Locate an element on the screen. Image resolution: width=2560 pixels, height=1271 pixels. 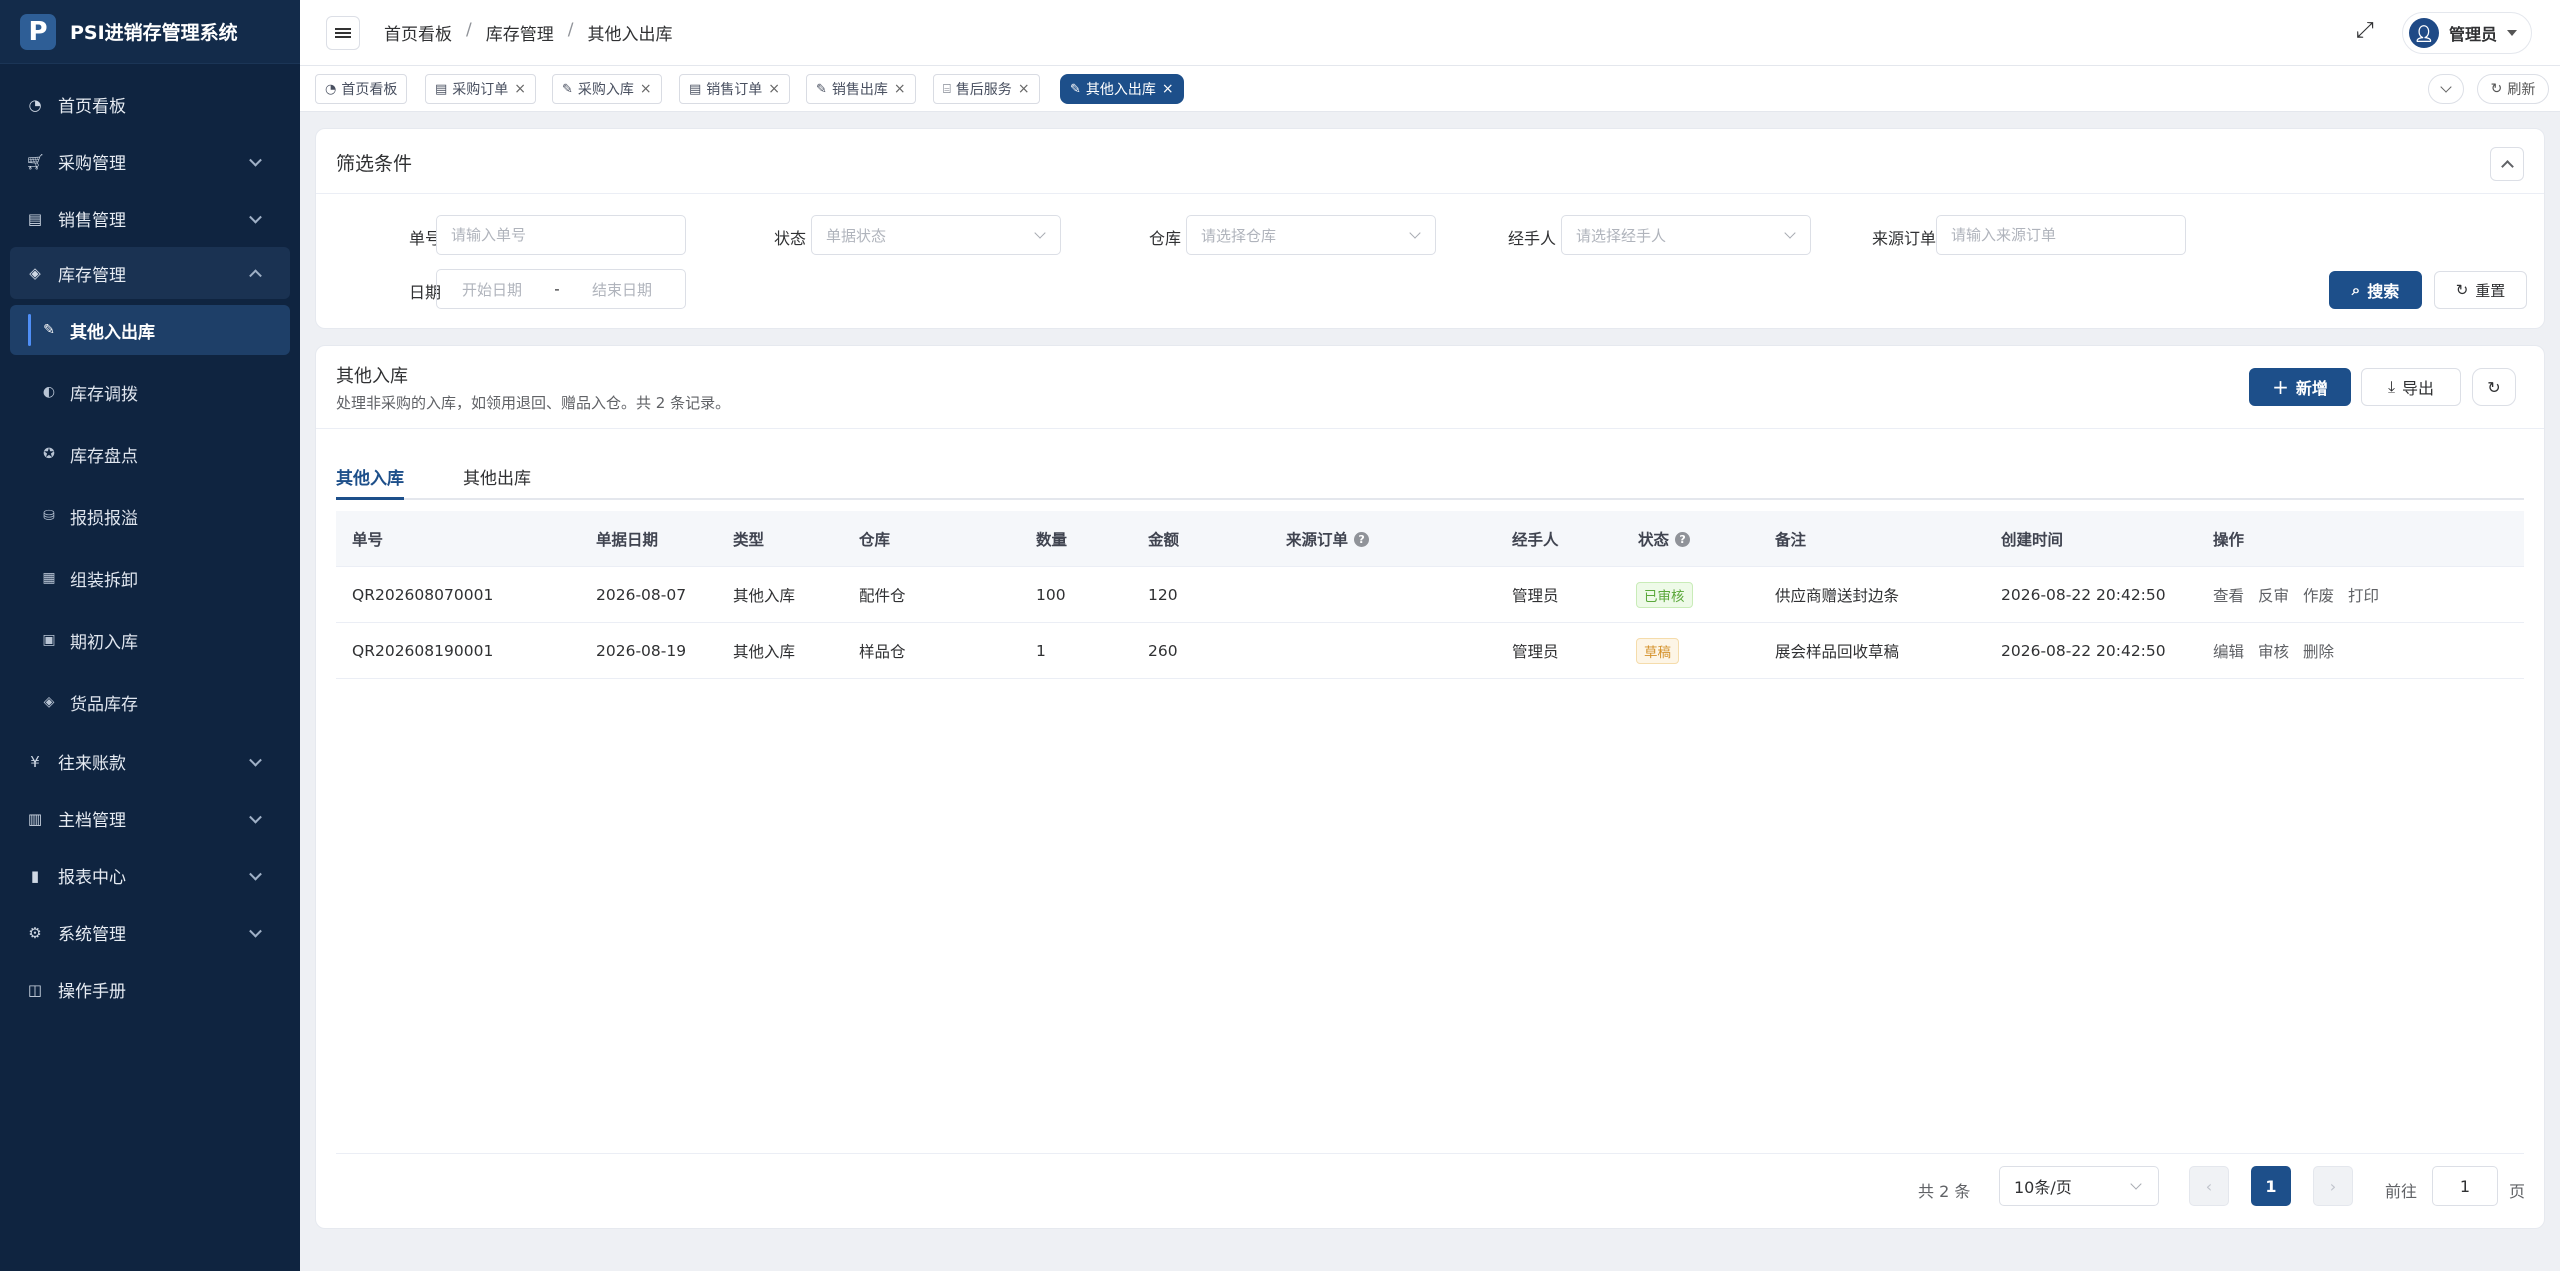
reload-button: ↻ is located at coordinates (2494, 387).